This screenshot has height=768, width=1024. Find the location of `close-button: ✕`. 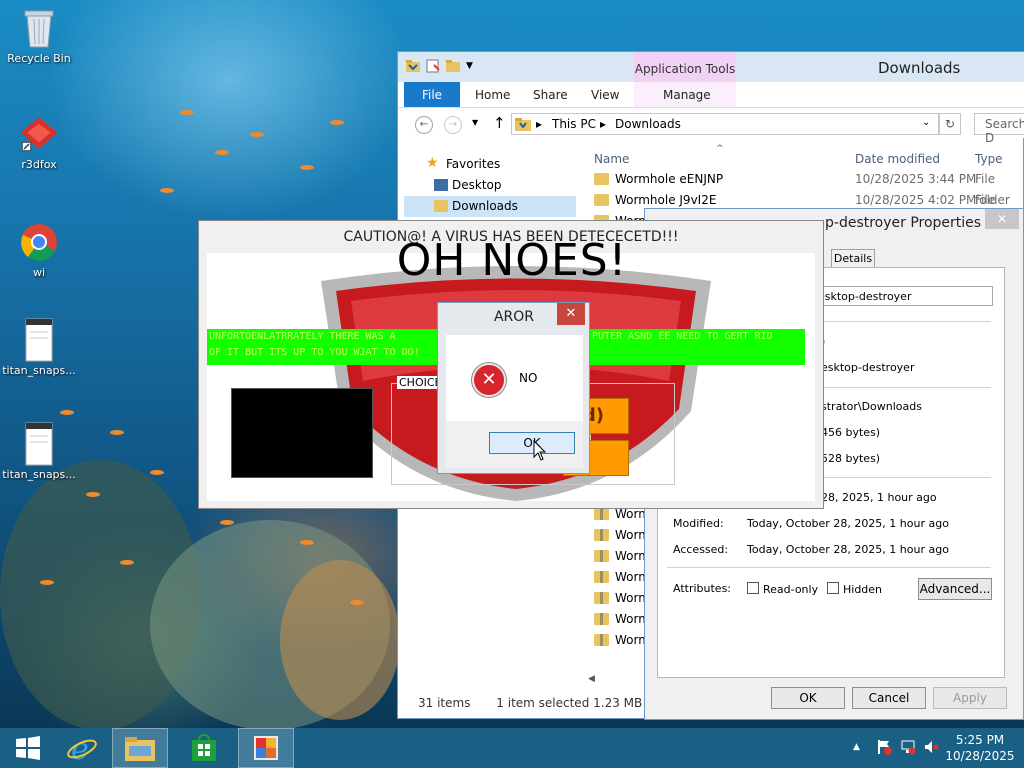

close-button: ✕ is located at coordinates (1002, 219).